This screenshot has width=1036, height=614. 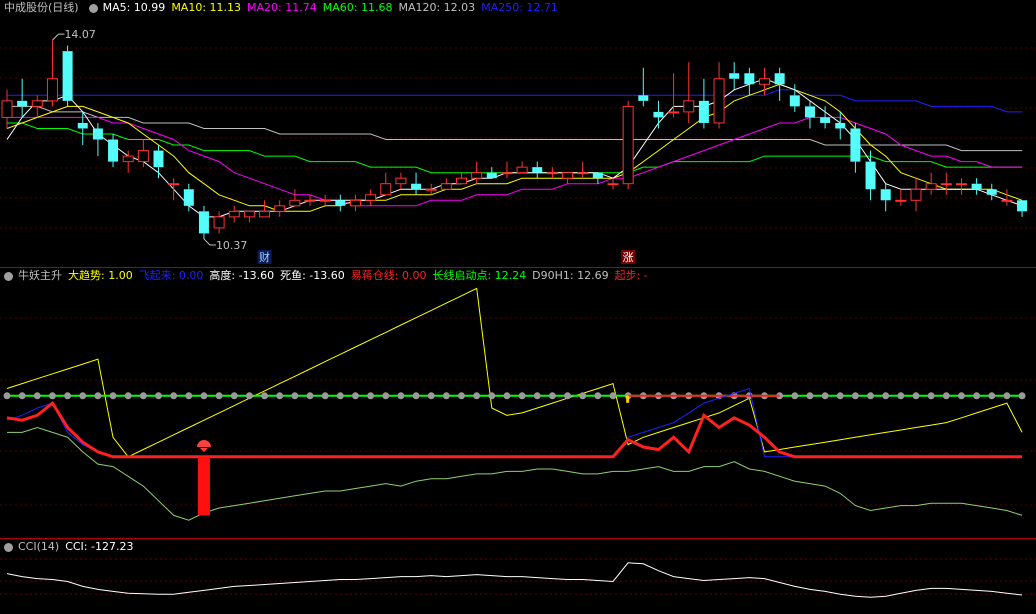 What do you see at coordinates (388, 275) in the screenshot?
I see `legend-item: 易蒋仓线: 0.00` at bounding box center [388, 275].